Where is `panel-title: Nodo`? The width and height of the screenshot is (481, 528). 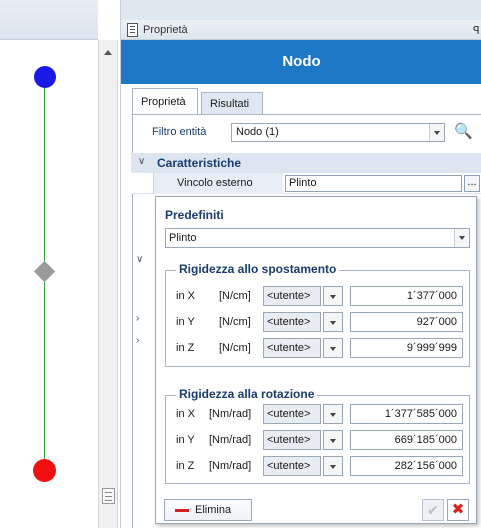 panel-title: Nodo is located at coordinates (301, 62).